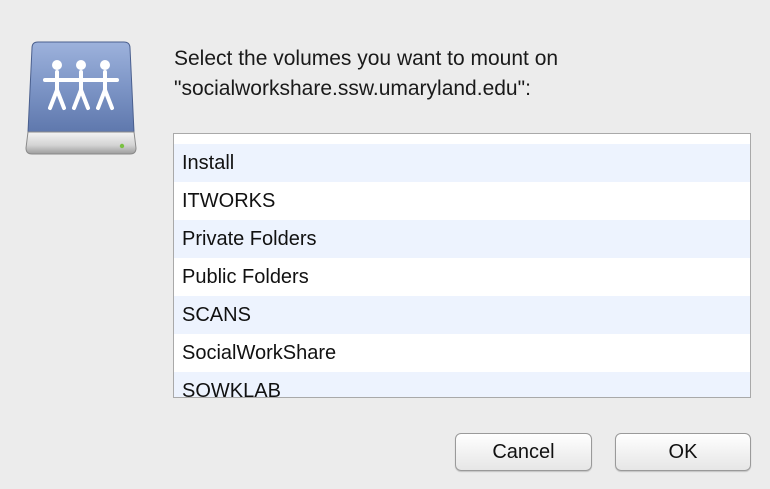 The width and height of the screenshot is (770, 489). Describe the element at coordinates (462, 384) in the screenshot. I see `volume-list-item: SOWKLAB` at that location.